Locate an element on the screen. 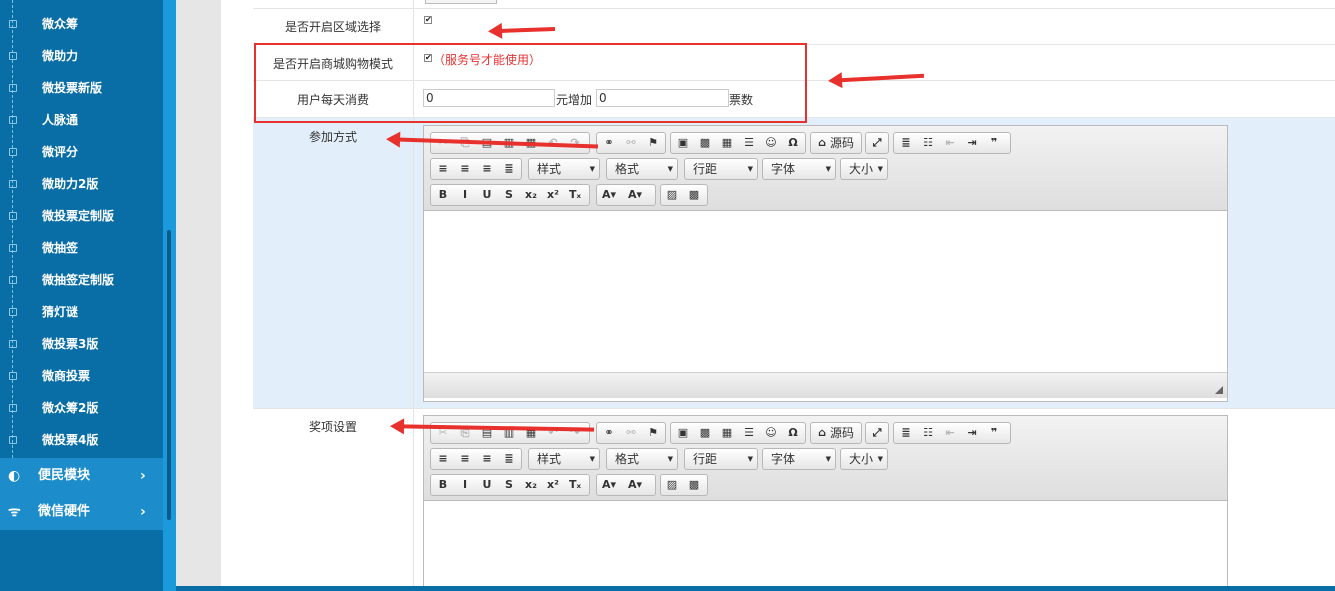 The width and height of the screenshot is (1335, 591). tree-node-icon is located at coordinates (13, 408).